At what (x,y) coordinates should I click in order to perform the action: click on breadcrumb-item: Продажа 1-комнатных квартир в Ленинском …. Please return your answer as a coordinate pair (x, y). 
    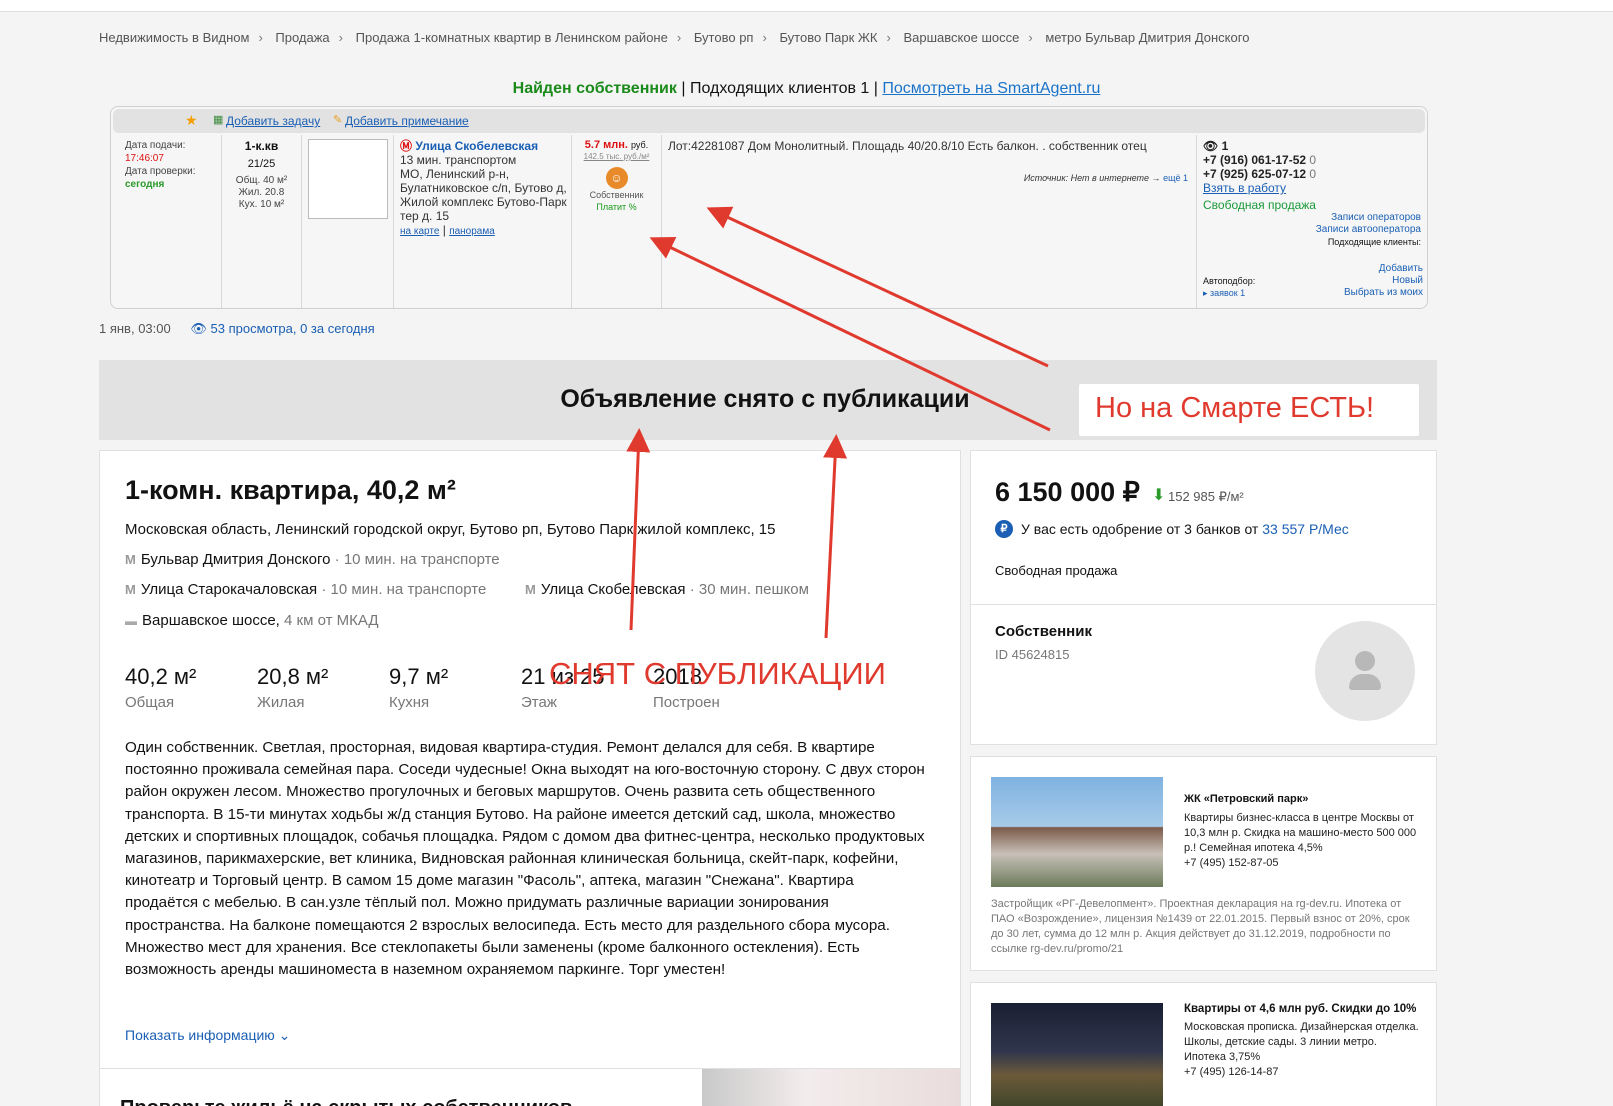
    Looking at the image, I should click on (512, 37).